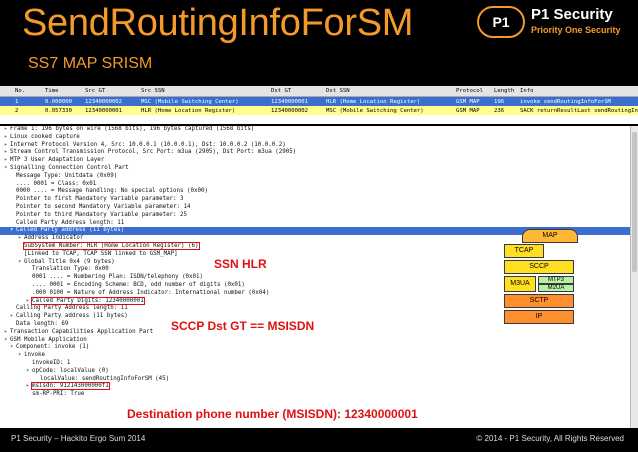 The height and width of the screenshot is (452, 638). I want to click on col-dst-ssn: Dst SSN, so click(389, 91).